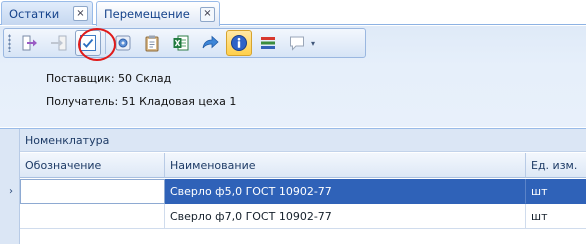 The height and width of the screenshot is (244, 586). I want to click on import-button, so click(59, 43).